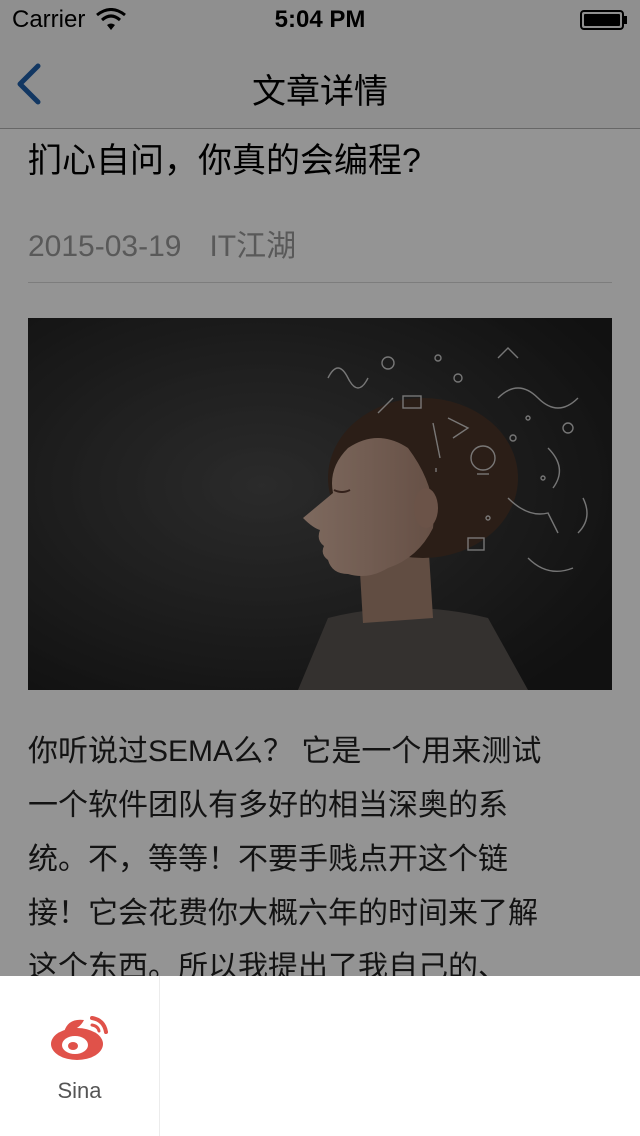 The height and width of the screenshot is (1136, 640). What do you see at coordinates (79, 1038) in the screenshot?
I see `weibo-icon` at bounding box center [79, 1038].